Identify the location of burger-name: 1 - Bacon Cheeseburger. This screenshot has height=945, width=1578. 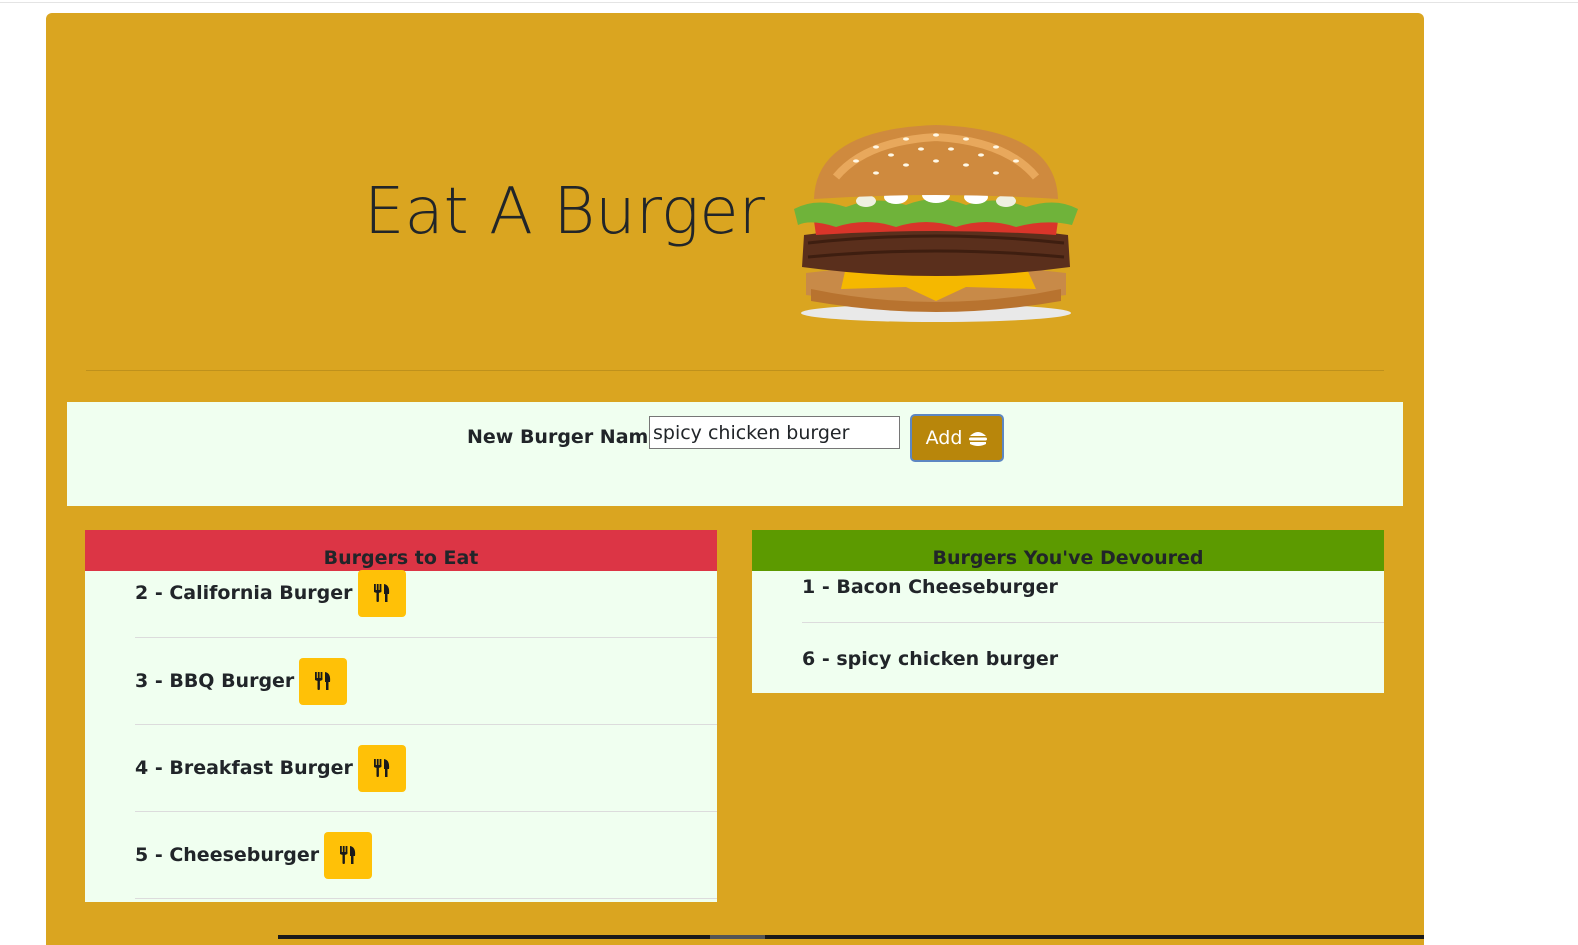
(930, 586).